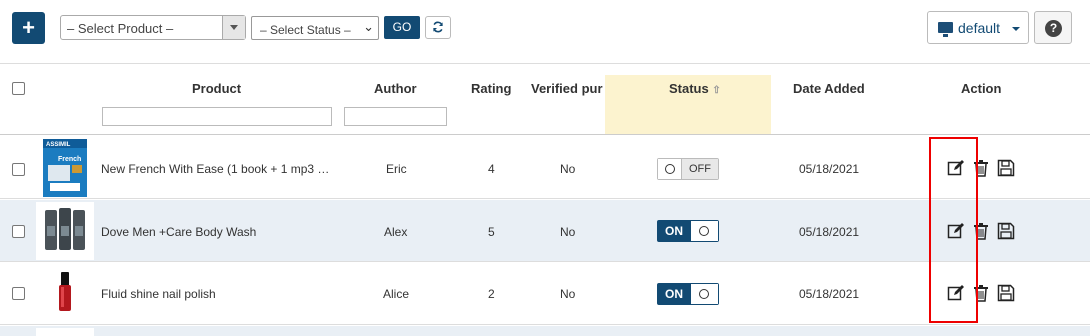 The image size is (1090, 336). I want to click on view-select-label: default, so click(979, 28).